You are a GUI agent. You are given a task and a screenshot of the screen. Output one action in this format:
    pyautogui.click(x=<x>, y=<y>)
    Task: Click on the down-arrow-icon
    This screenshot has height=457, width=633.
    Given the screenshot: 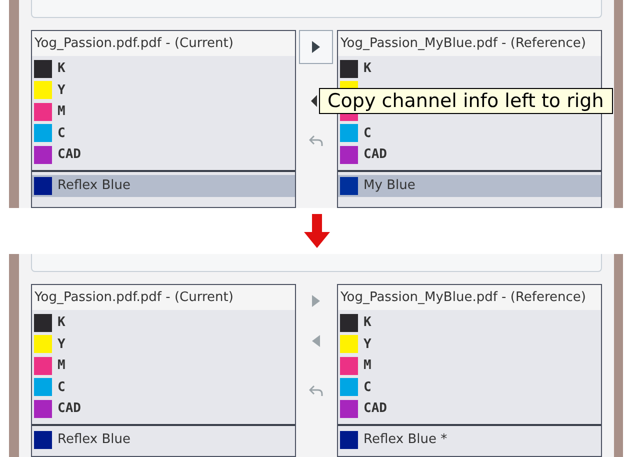 What is the action you would take?
    pyautogui.click(x=317, y=231)
    